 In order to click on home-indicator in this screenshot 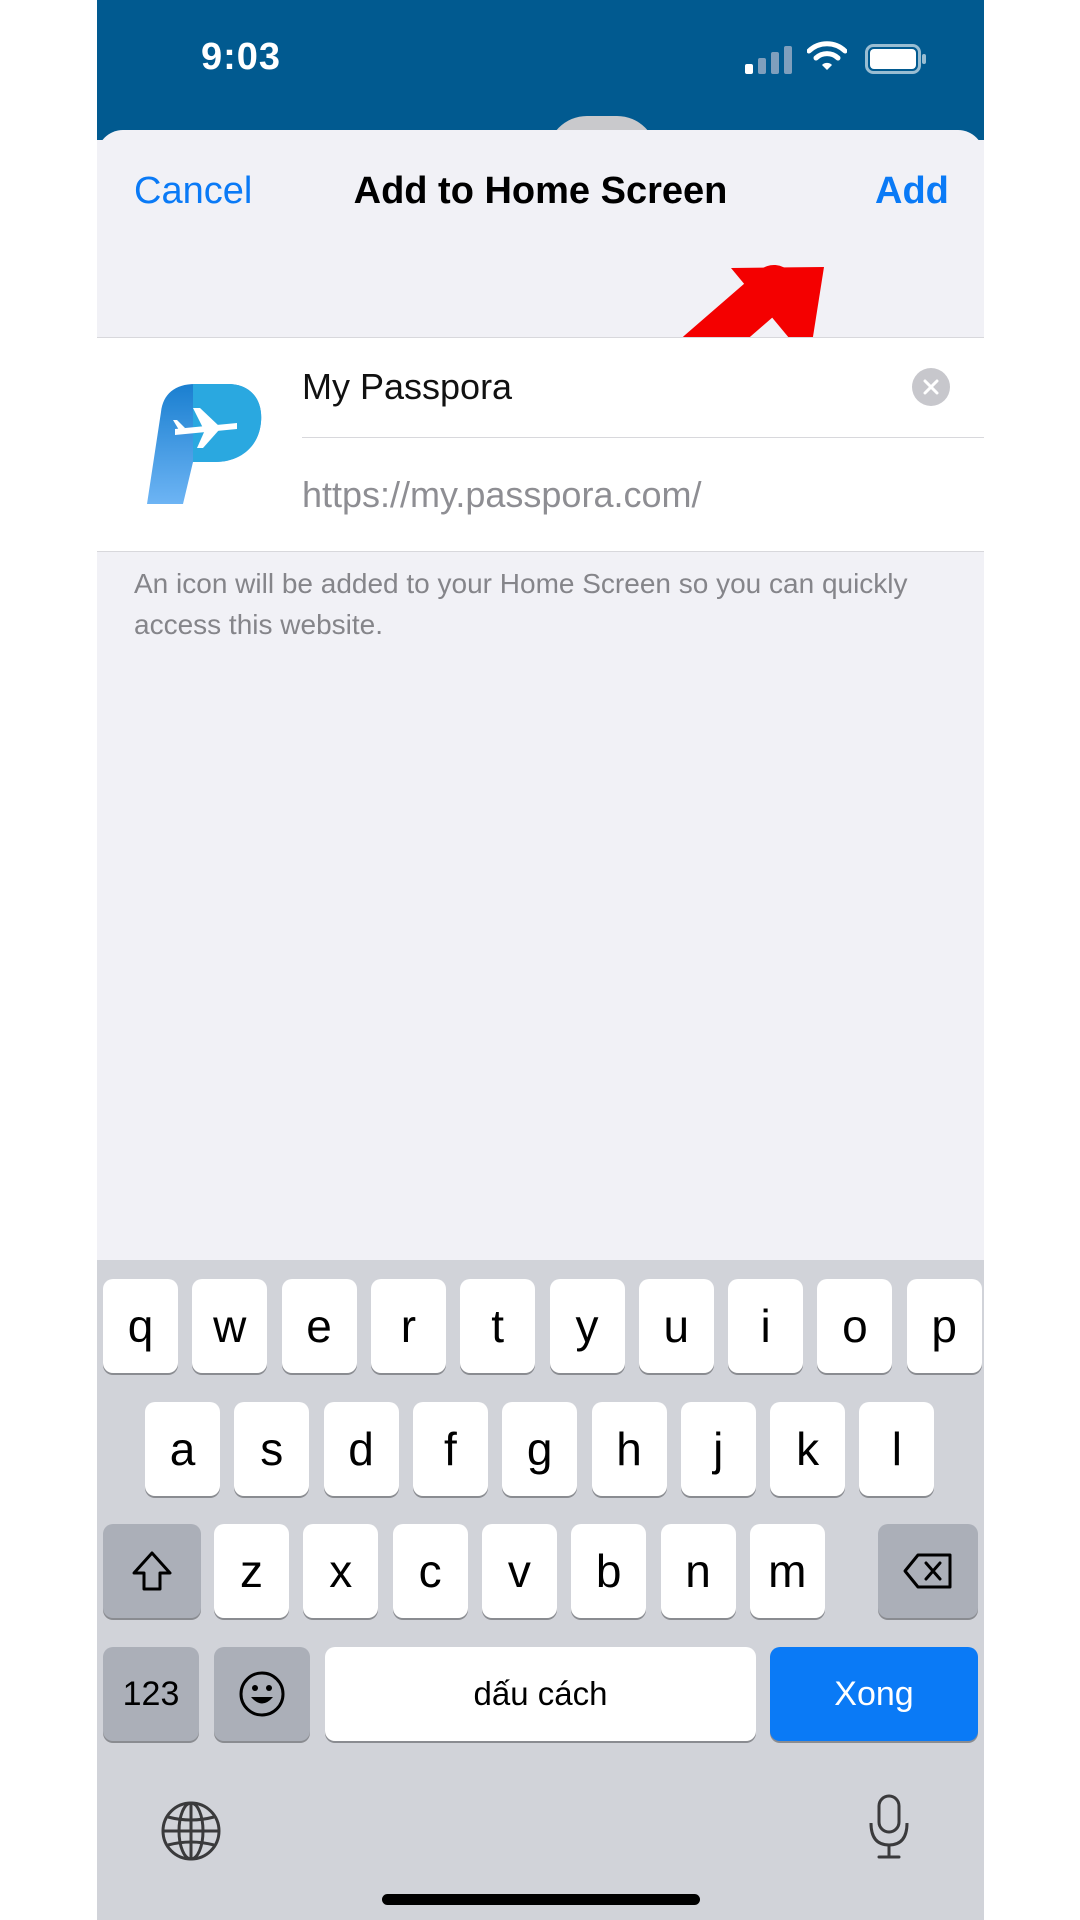, I will do `click(541, 1899)`.